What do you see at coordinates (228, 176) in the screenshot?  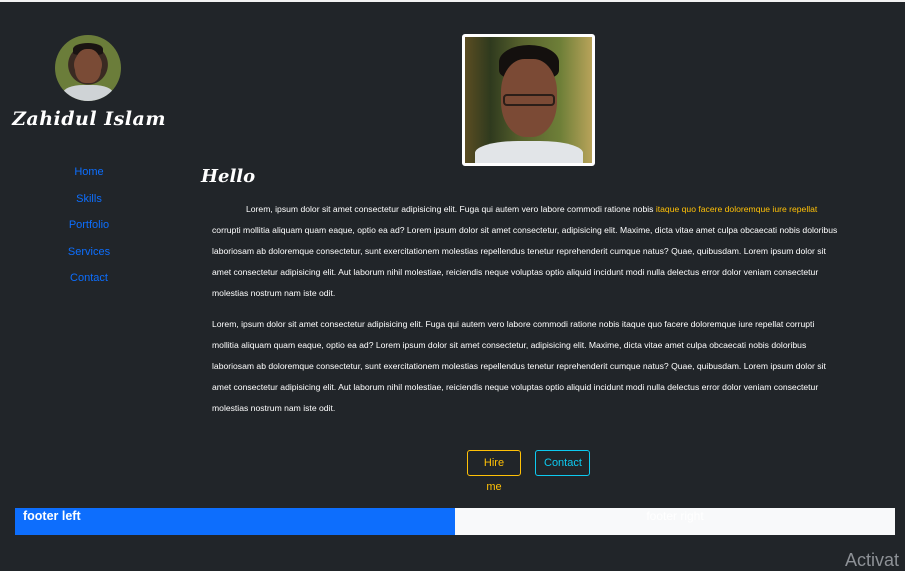 I see `greeting-heading: Hello` at bounding box center [228, 176].